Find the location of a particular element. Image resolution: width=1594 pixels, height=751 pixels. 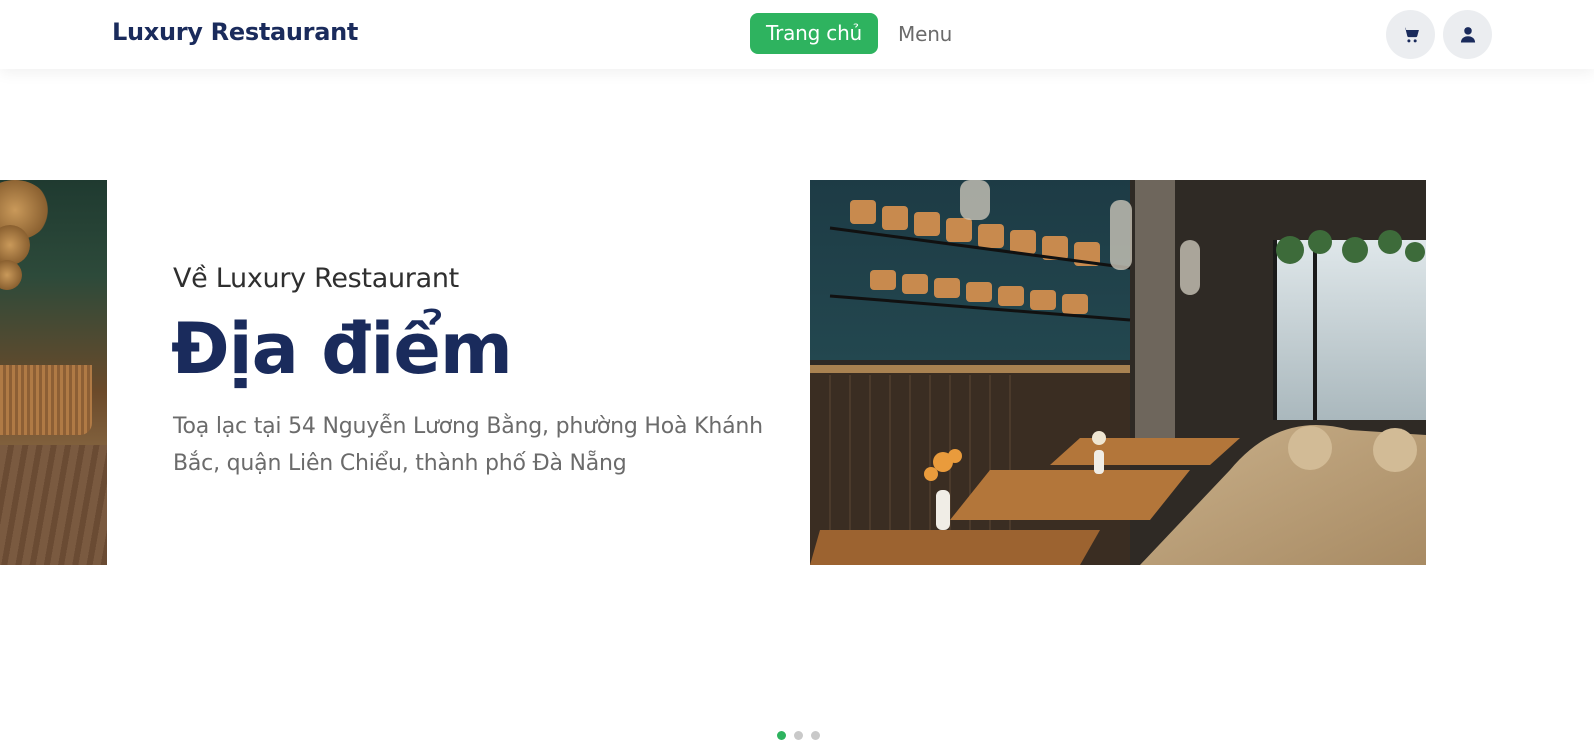

cart-icon is located at coordinates (1410, 34).